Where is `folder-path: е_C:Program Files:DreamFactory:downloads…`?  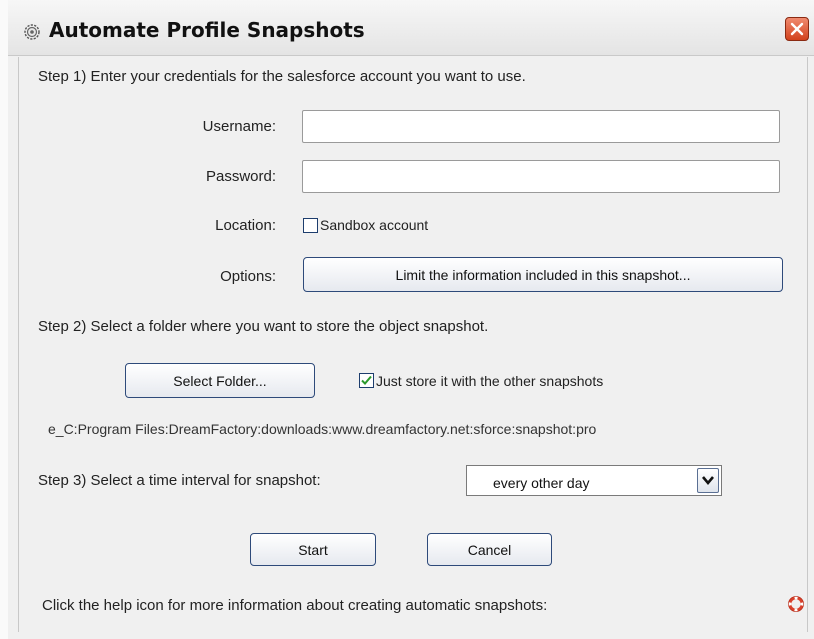 folder-path: е_C:Program Files:DreamFactory:downloads… is located at coordinates (322, 429).